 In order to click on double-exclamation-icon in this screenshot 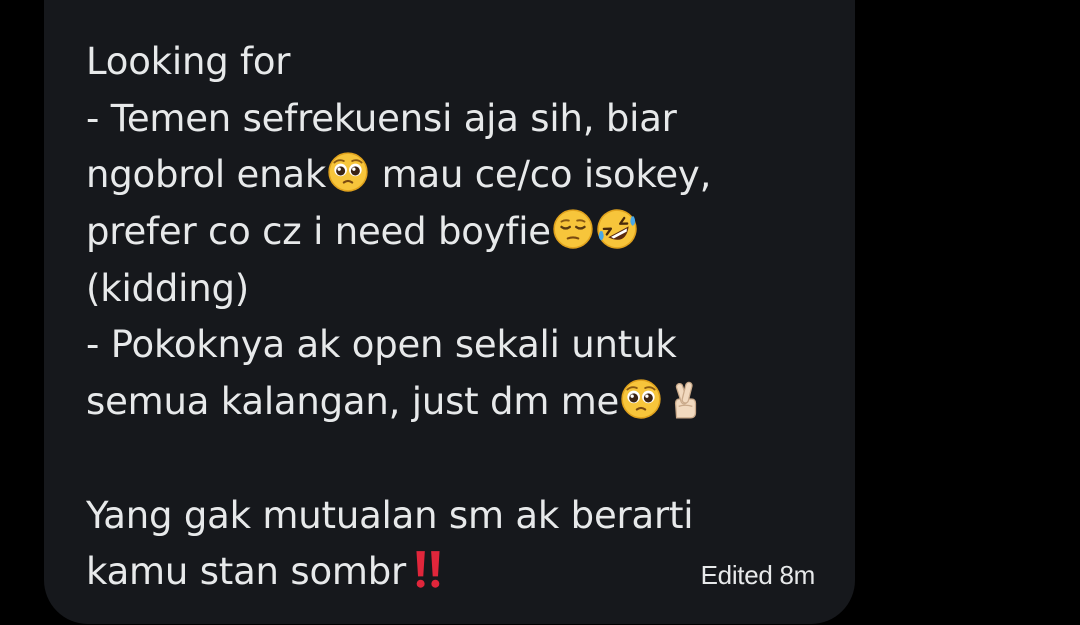, I will do `click(428, 569)`.